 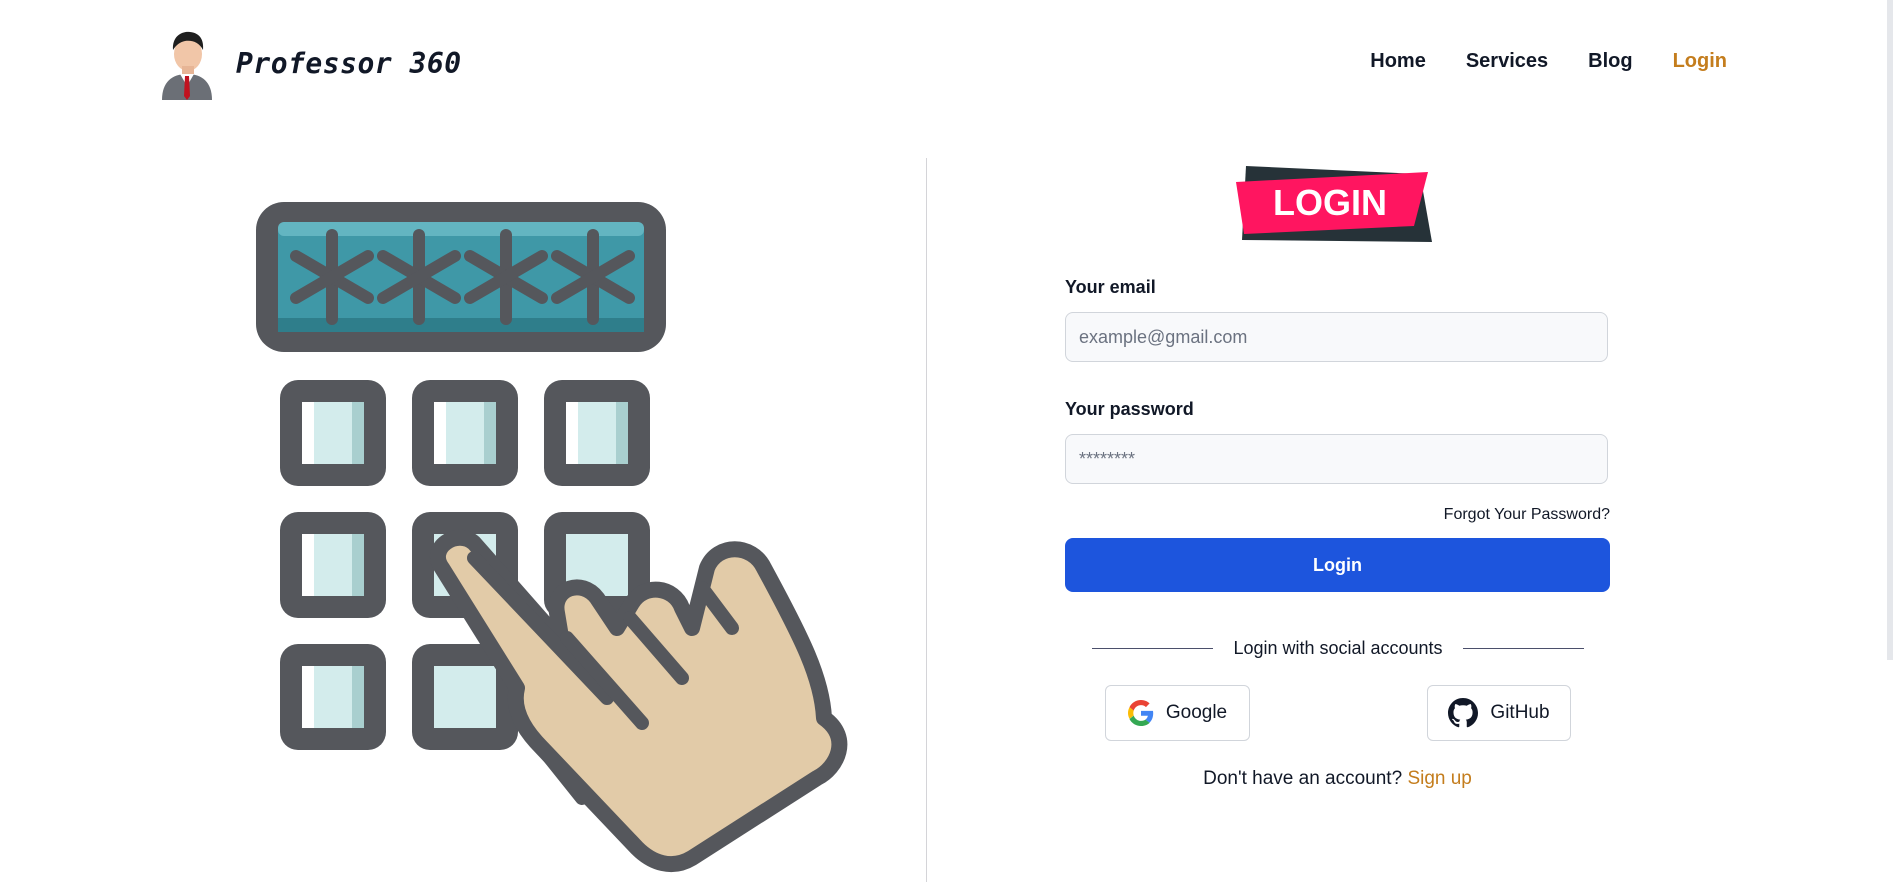 What do you see at coordinates (1463, 713) in the screenshot?
I see `github-icon` at bounding box center [1463, 713].